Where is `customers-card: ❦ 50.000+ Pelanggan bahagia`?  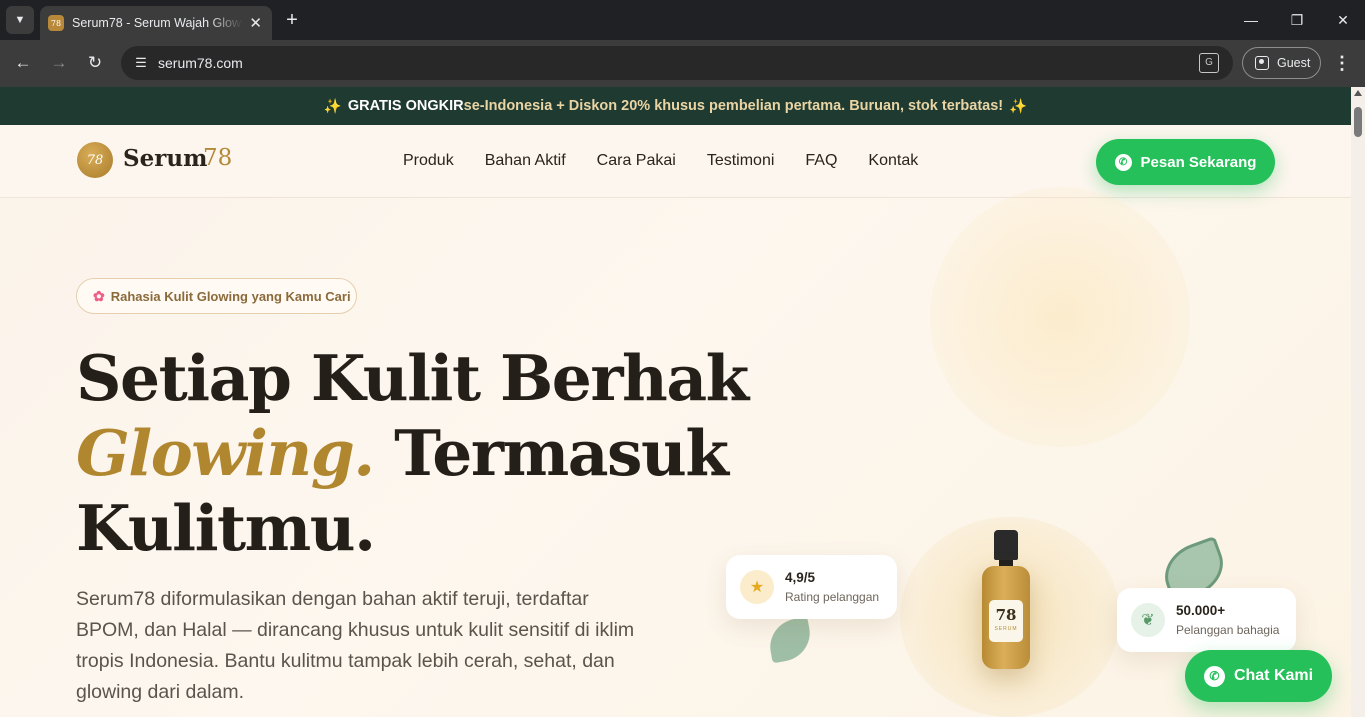
customers-card: ❦ 50.000+ Pelanggan bahagia is located at coordinates (1206, 620).